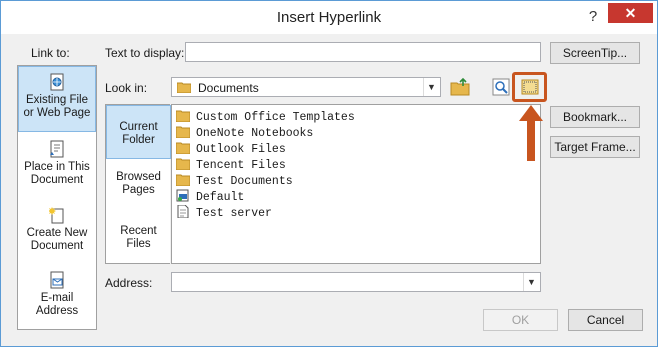 This screenshot has height=347, width=658. What do you see at coordinates (356, 282) in the screenshot?
I see `address-input: ▼` at bounding box center [356, 282].